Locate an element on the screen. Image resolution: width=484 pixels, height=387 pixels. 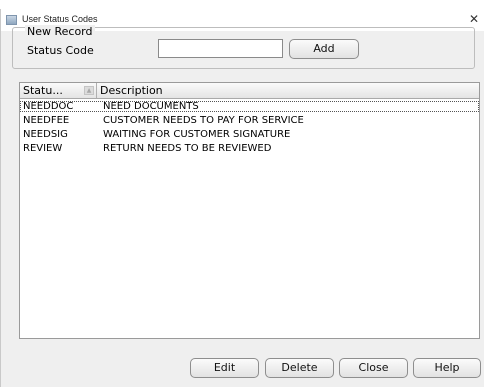
column-header-status: Statu... ▲ is located at coordinates (58, 90).